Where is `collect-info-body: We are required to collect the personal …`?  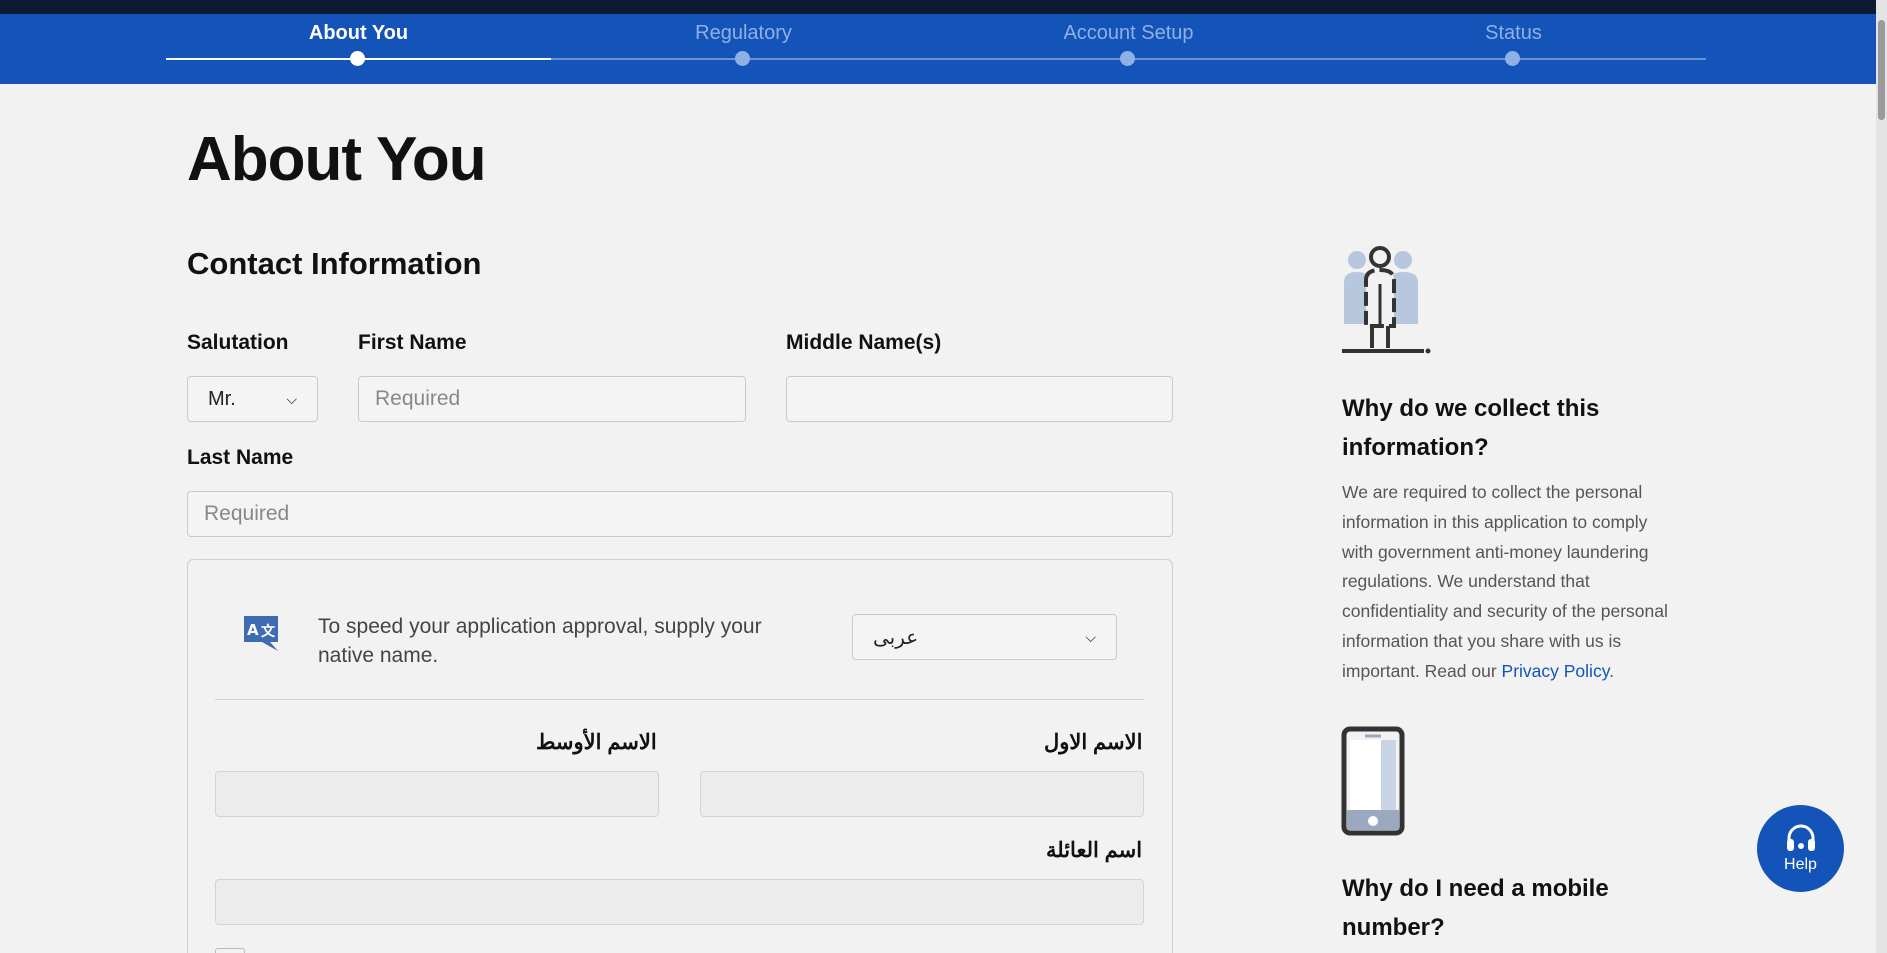 collect-info-body: We are required to collect the personal … is located at coordinates (1505, 581).